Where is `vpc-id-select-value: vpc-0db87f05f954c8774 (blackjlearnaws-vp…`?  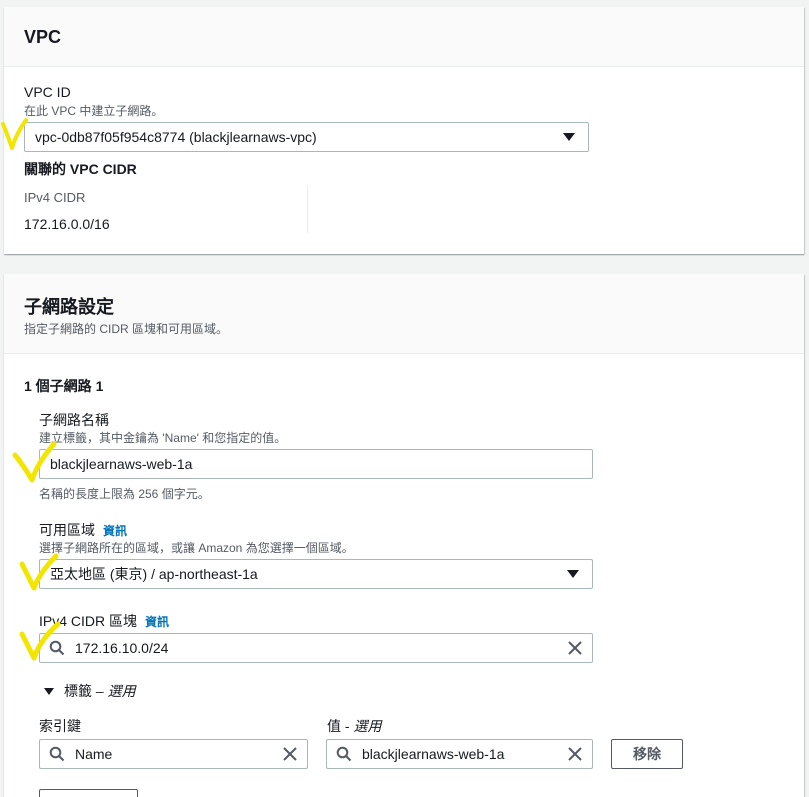
vpc-id-select-value: vpc-0db87f05f954c8774 (blackjlearnaws-vp… is located at coordinates (176, 137).